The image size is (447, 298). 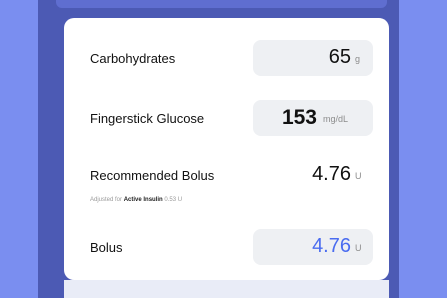 I want to click on bolus-label: Bolus, so click(x=106, y=247).